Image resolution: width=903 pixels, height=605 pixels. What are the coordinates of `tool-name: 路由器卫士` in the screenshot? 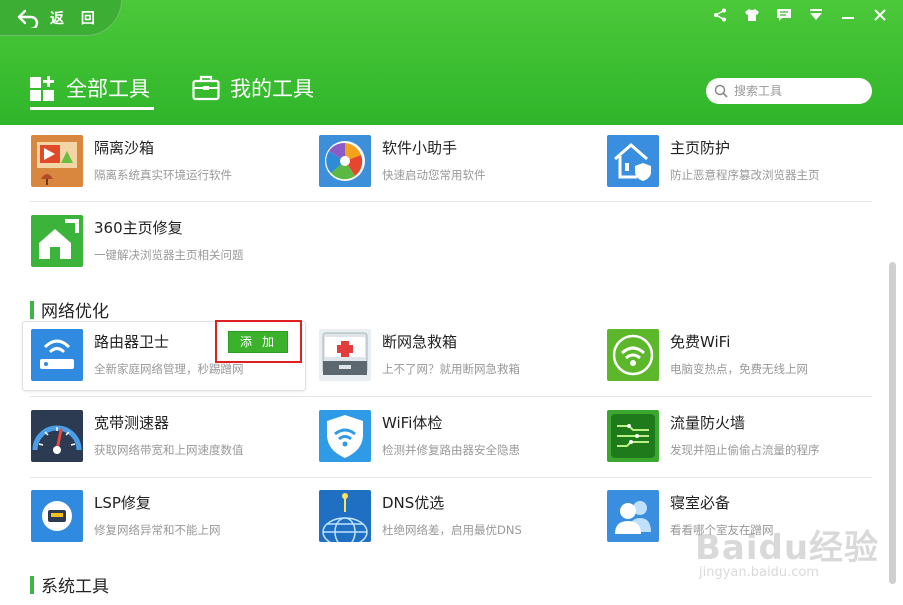 It's located at (132, 342).